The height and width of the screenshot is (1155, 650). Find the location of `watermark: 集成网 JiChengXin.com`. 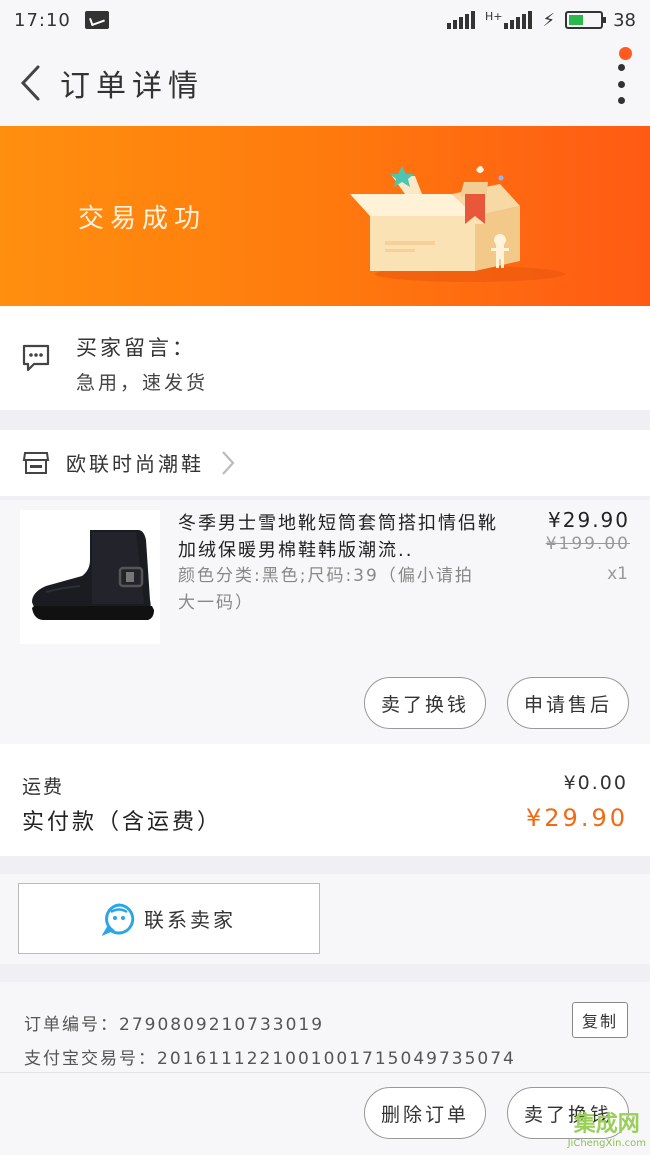

watermark: 集成网 JiChengXin.com is located at coordinates (607, 1127).